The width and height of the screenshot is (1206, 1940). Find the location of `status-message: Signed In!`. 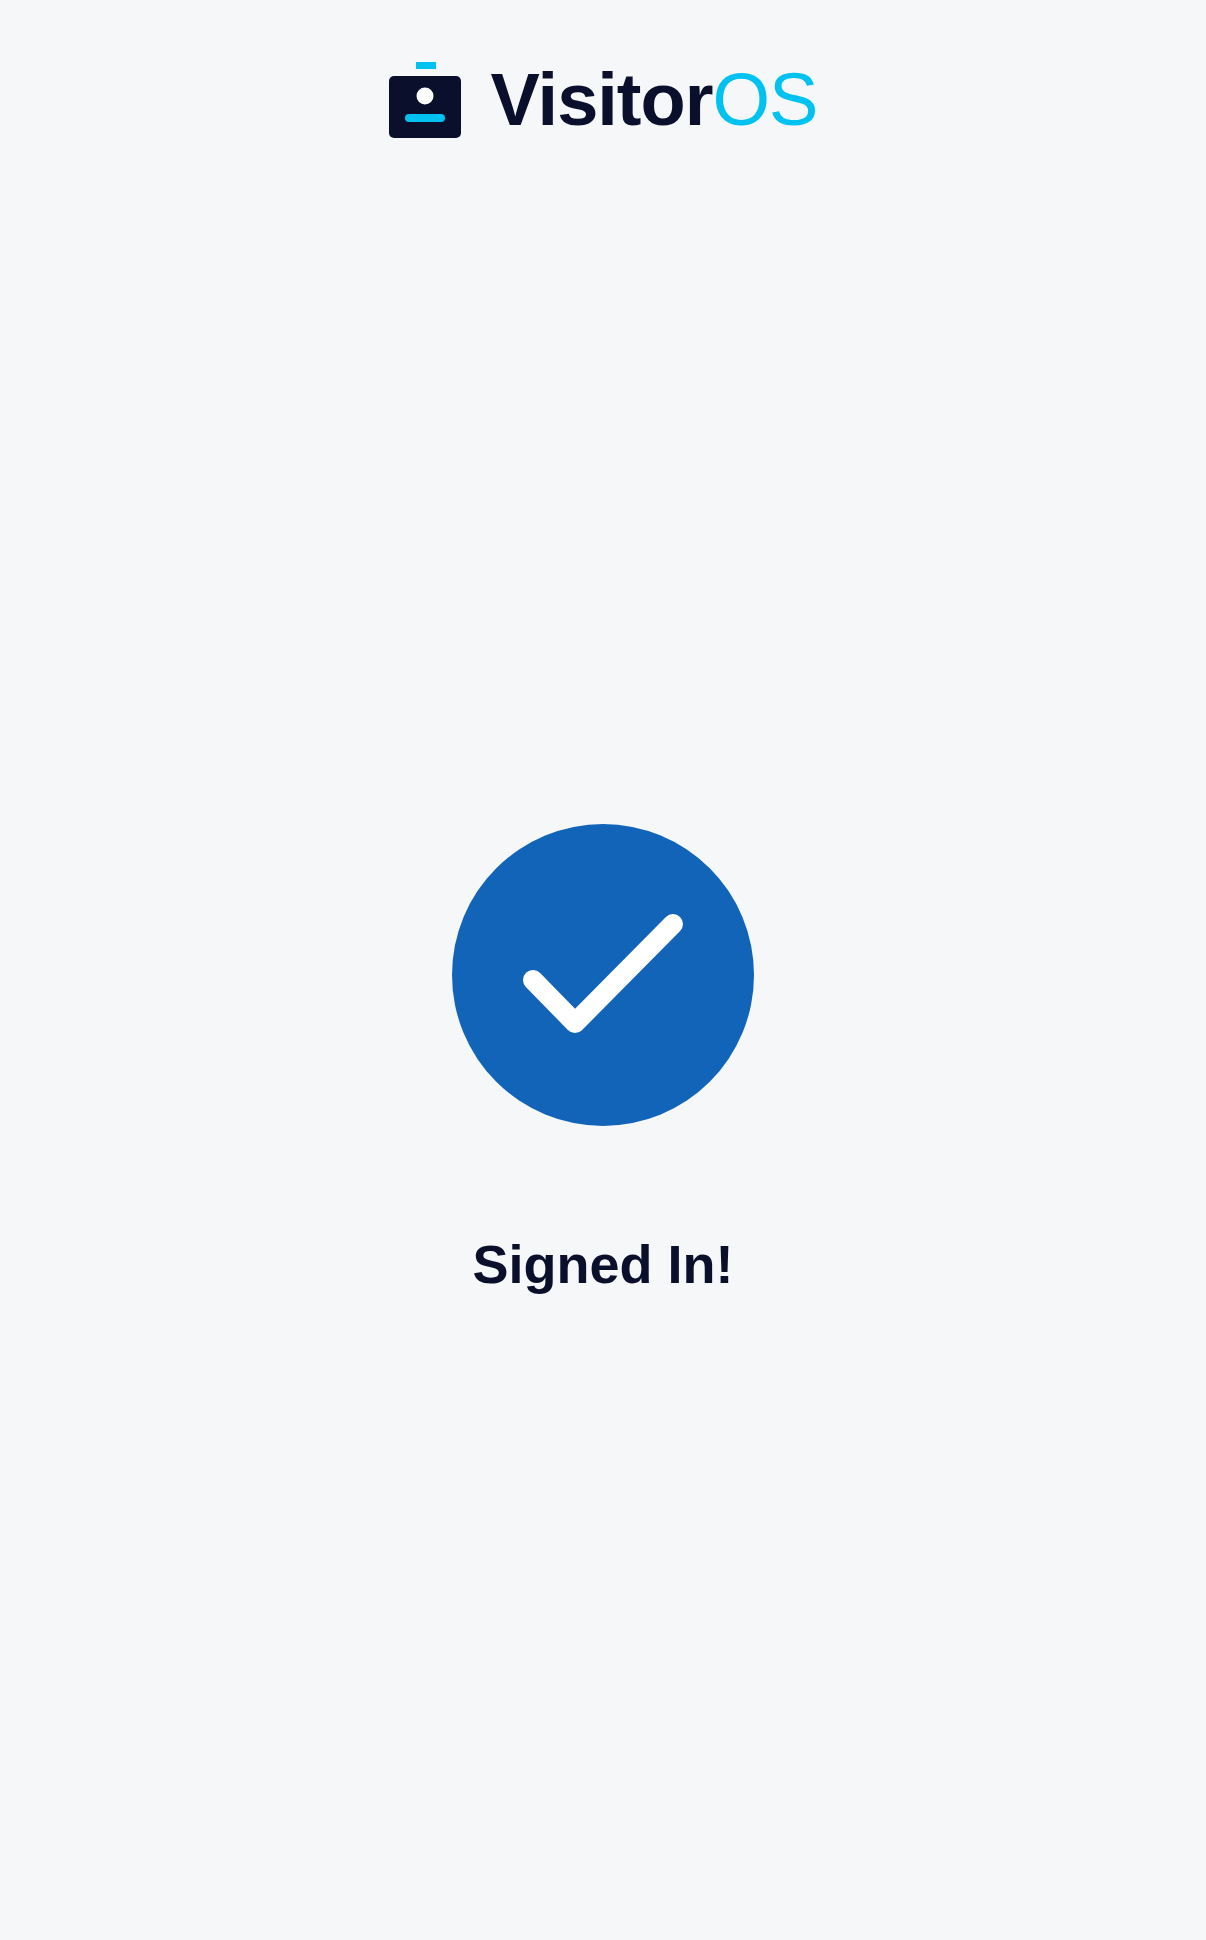

status-message: Signed In! is located at coordinates (603, 1264).